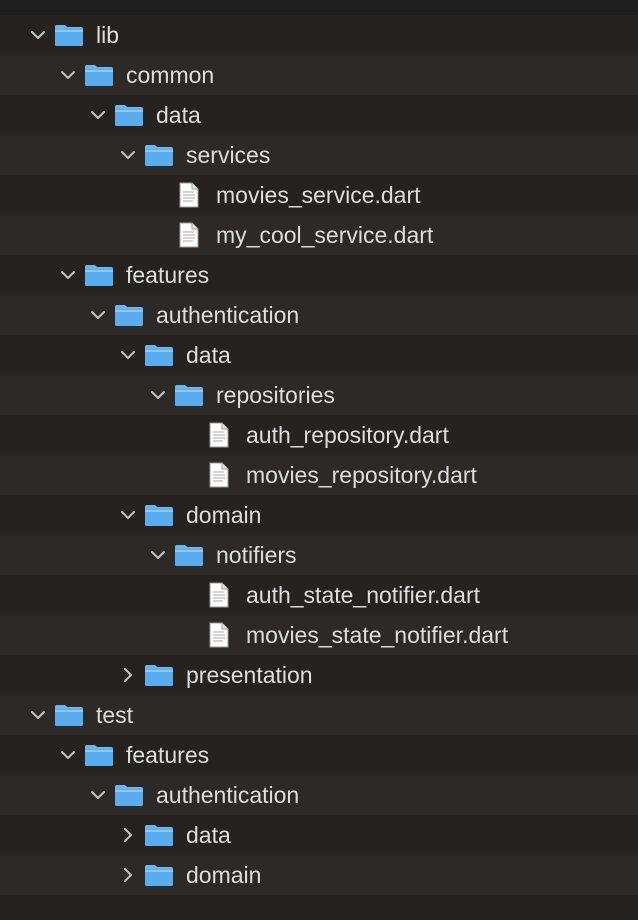 Image resolution: width=638 pixels, height=920 pixels. I want to click on tree-row-test-authentication: authentication, so click(319, 795).